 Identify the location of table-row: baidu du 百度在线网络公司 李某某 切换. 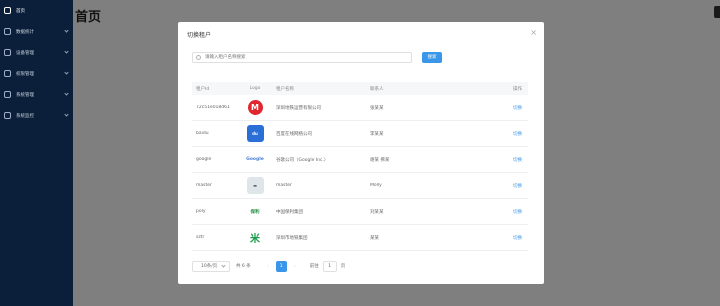
(360, 134).